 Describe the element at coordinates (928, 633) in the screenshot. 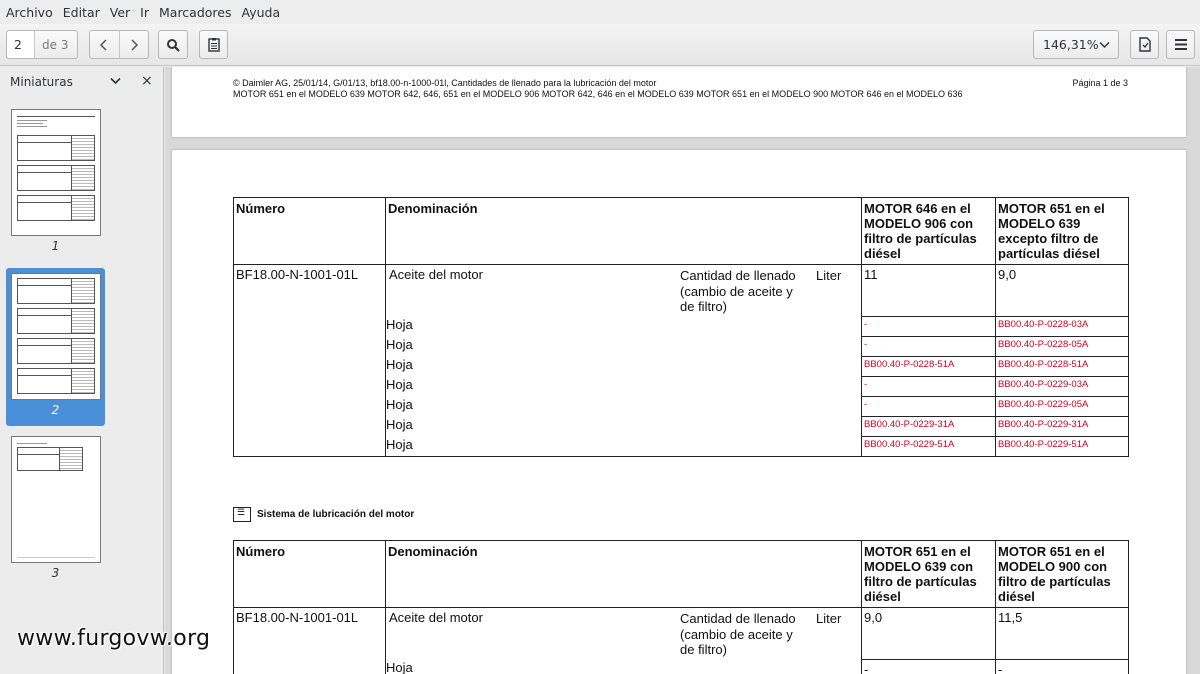

I see `value-a-cell: 9,0` at that location.